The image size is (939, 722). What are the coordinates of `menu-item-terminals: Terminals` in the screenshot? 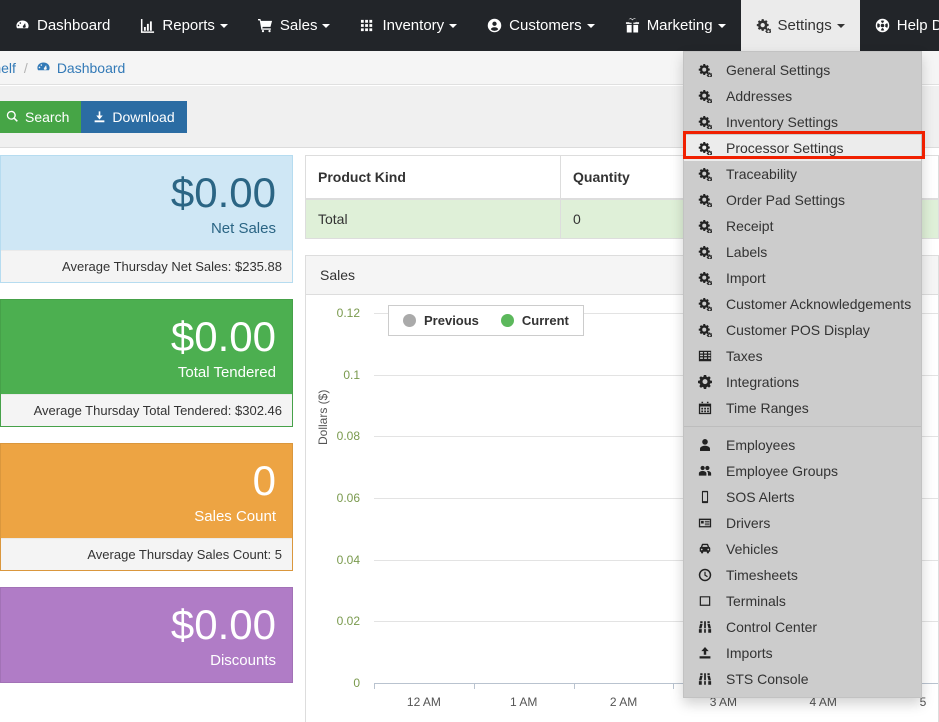 It's located at (802, 601).